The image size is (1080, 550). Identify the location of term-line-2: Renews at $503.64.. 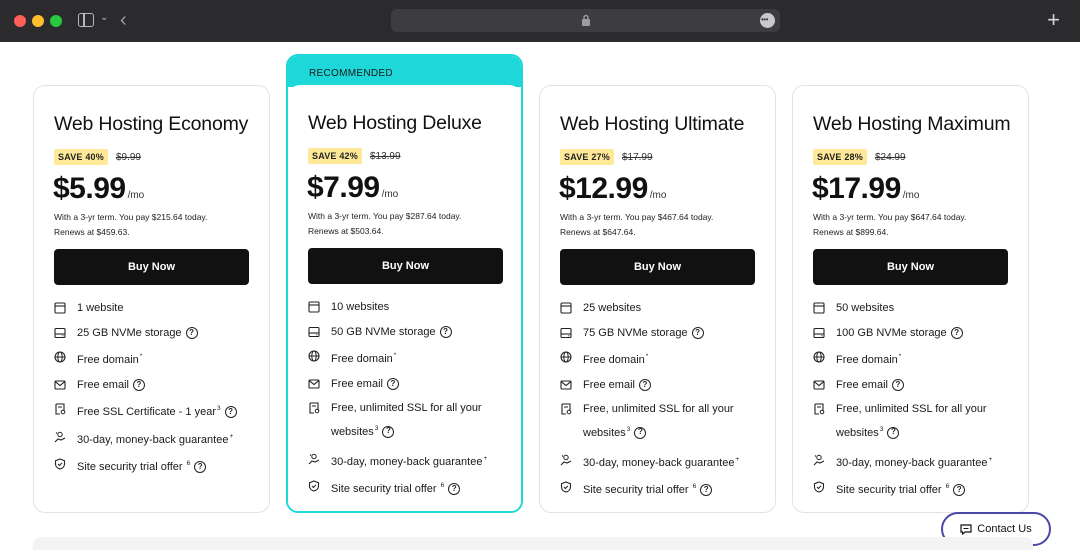
(346, 231).